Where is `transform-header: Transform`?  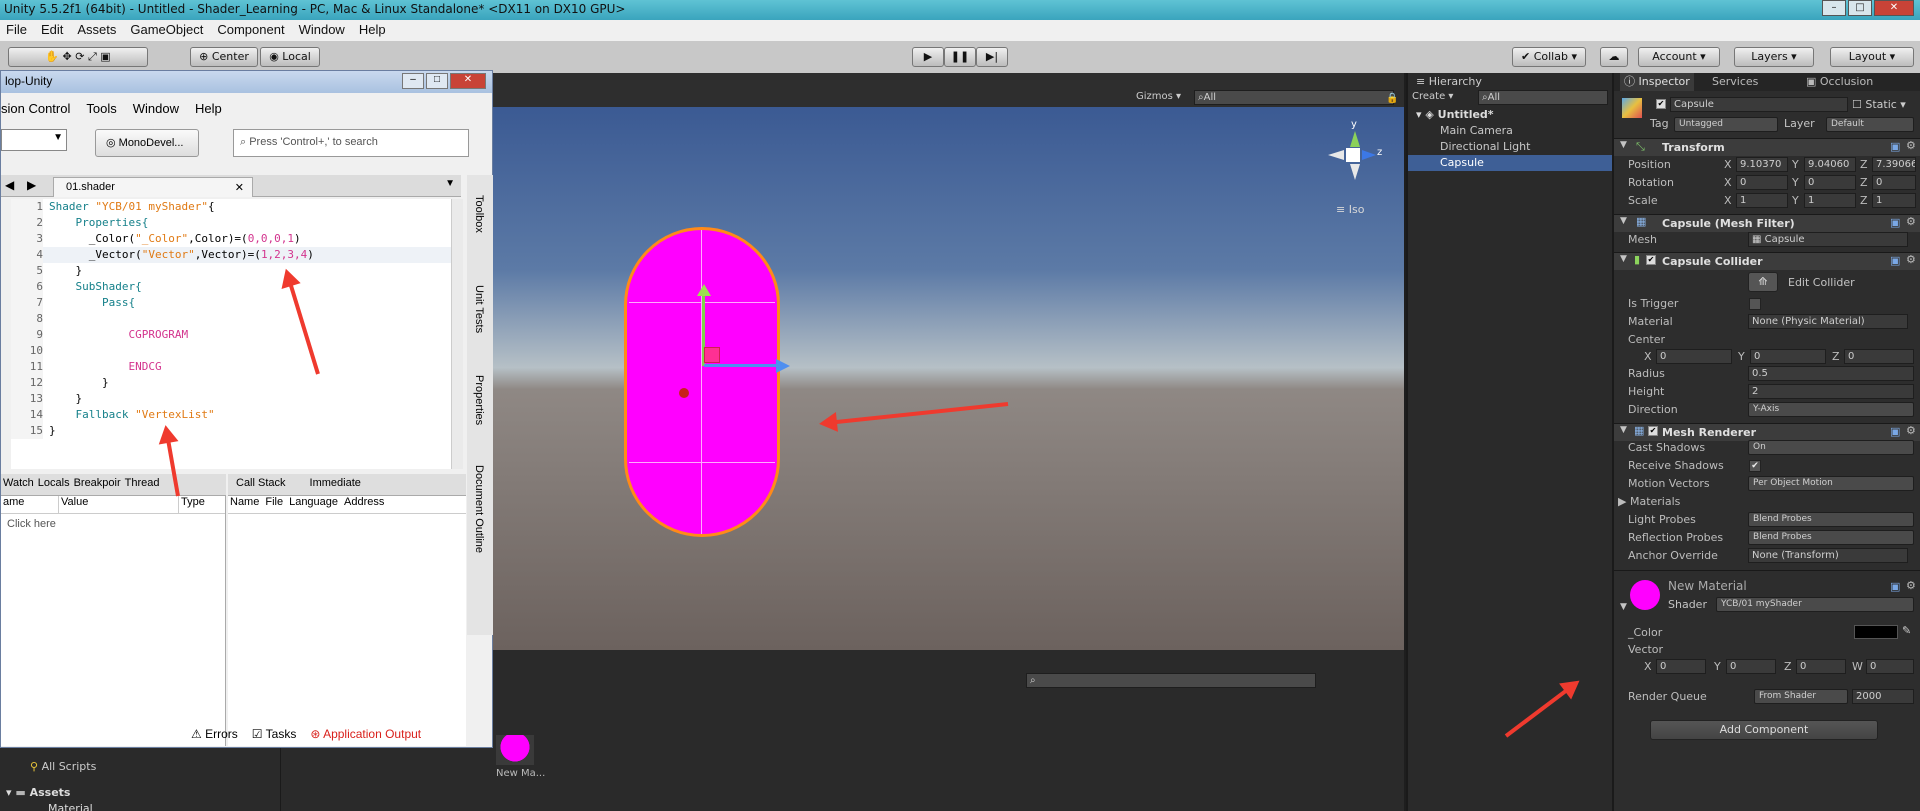
transform-header: Transform is located at coordinates (1767, 147).